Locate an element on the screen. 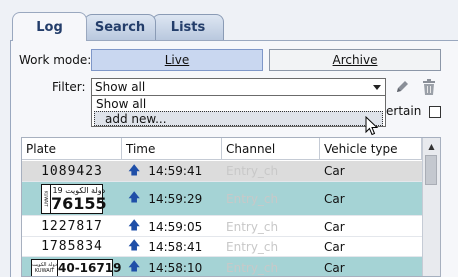  plate-image: KUWAIT 19 دولة الكويت 76155 is located at coordinates (74, 198).